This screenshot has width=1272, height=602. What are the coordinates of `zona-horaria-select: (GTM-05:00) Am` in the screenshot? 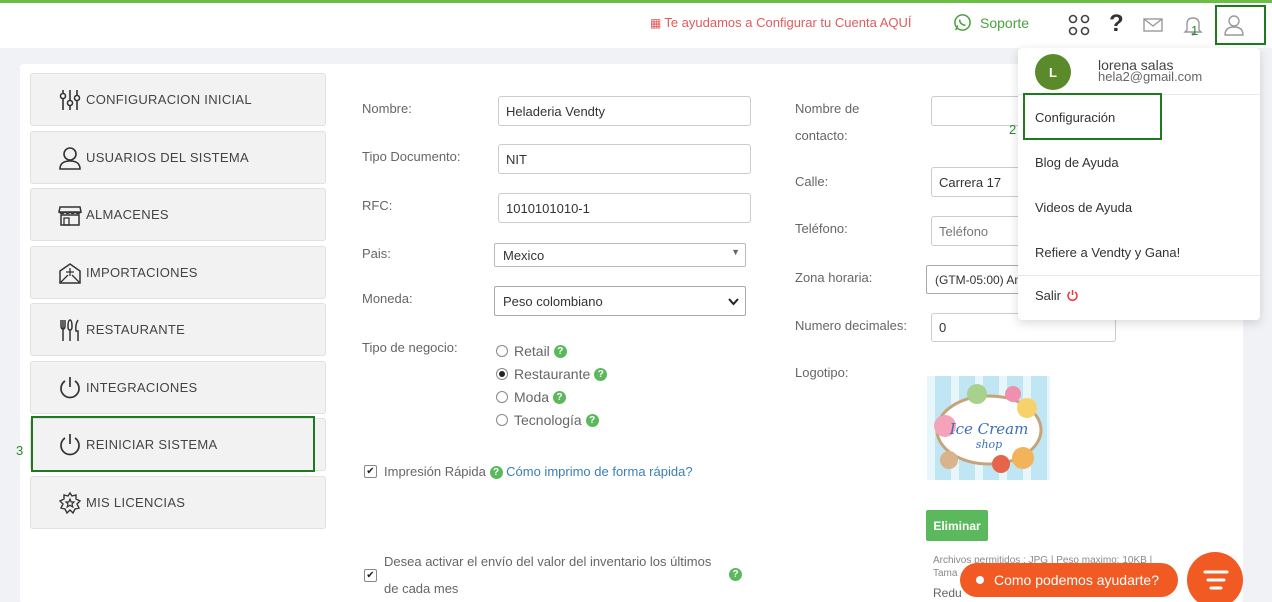 It's located at (973, 279).